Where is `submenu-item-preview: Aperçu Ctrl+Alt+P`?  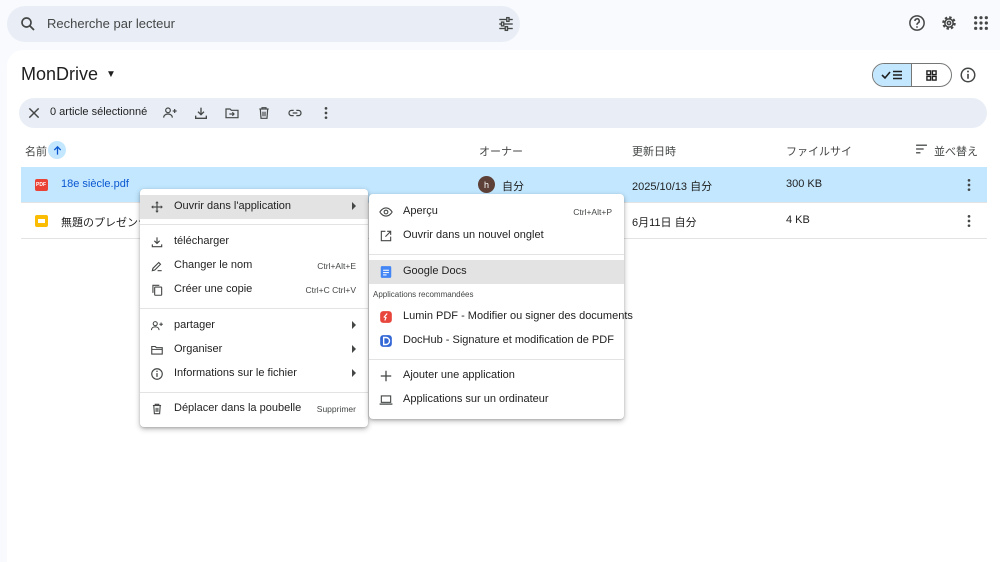 submenu-item-preview: Aperçu Ctrl+Alt+P is located at coordinates (496, 212).